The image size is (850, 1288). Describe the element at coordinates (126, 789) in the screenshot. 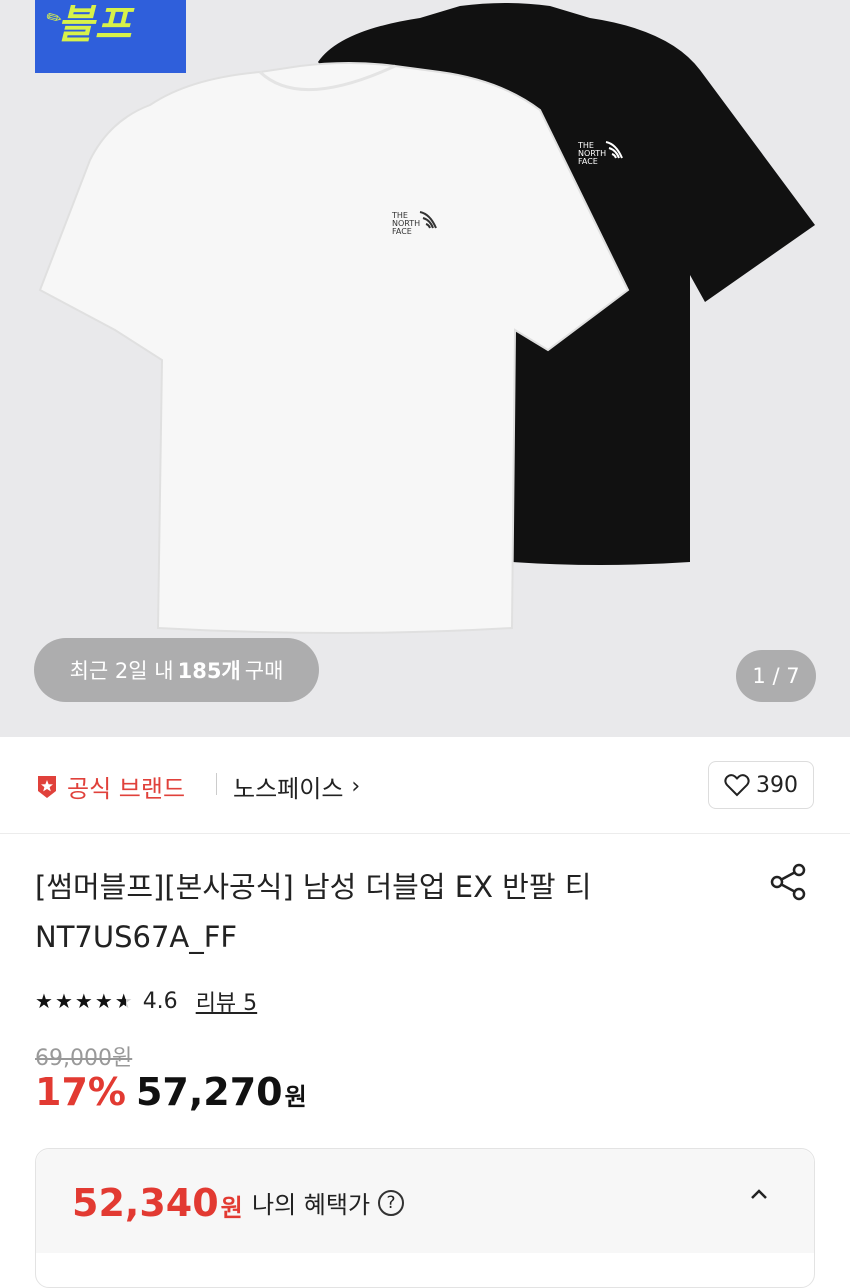

I see `official-brand-label: 공식 브랜드` at that location.